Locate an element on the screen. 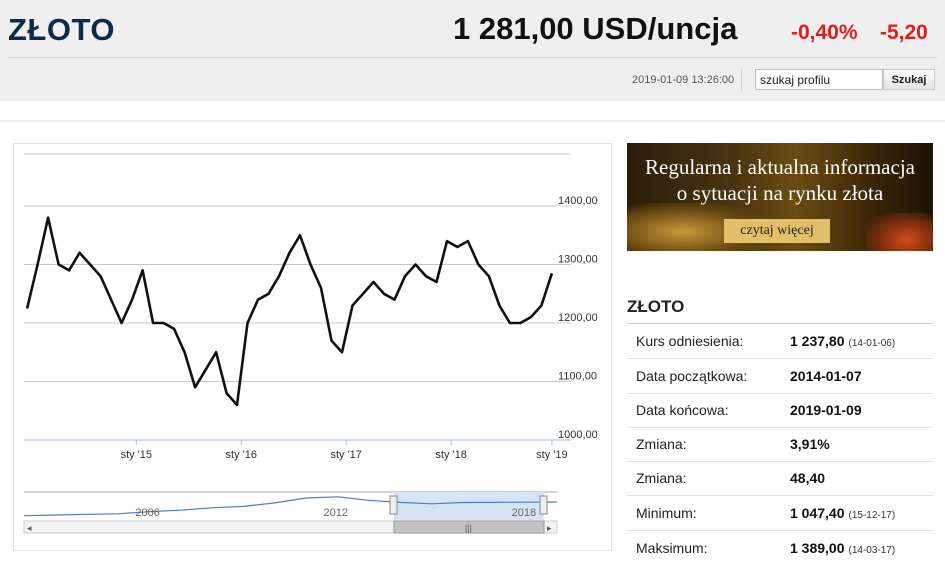 The width and height of the screenshot is (945, 565). stat-value: 3,91% is located at coordinates (810, 444).